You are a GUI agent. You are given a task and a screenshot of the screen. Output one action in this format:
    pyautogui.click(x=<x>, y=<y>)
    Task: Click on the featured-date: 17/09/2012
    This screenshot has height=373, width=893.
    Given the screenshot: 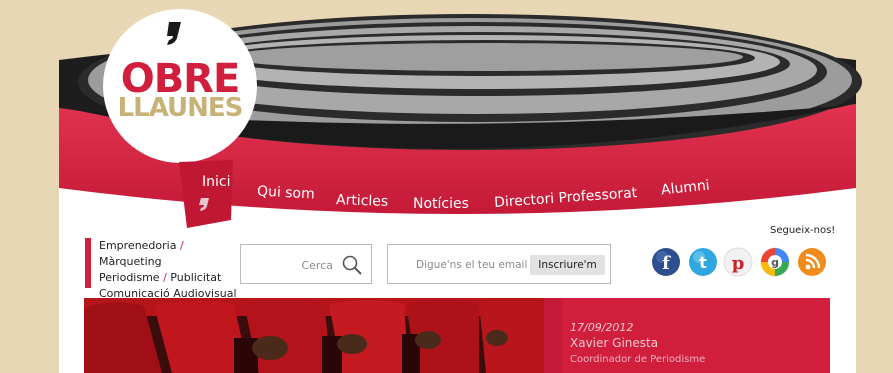 What is the action you would take?
    pyautogui.click(x=602, y=327)
    